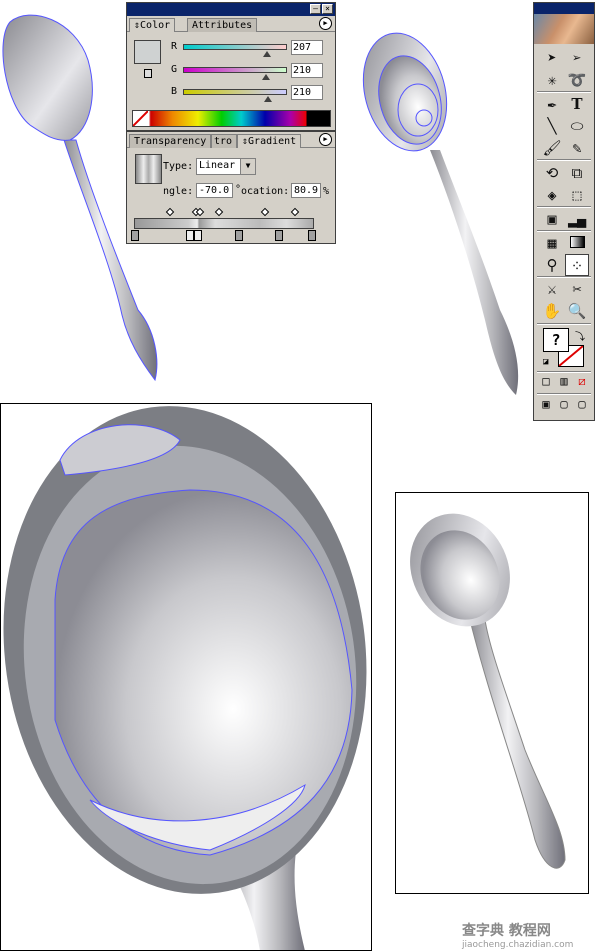 The image size is (596, 951). I want to click on tab-label: tro, so click(223, 141).